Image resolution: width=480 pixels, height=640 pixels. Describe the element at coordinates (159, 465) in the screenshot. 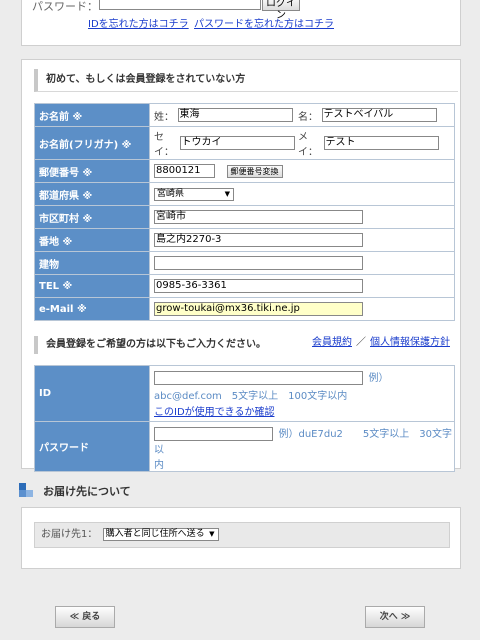

I see `password-hint-wrap: 内` at that location.